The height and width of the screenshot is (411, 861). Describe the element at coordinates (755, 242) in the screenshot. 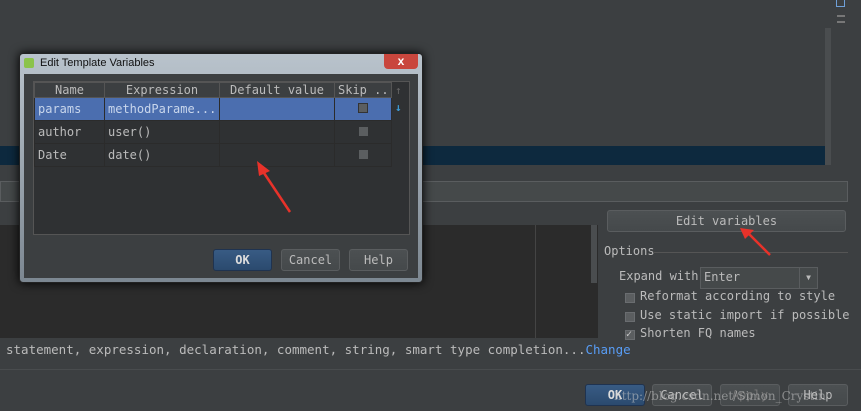

I see `arrow-to-edit-variables` at that location.